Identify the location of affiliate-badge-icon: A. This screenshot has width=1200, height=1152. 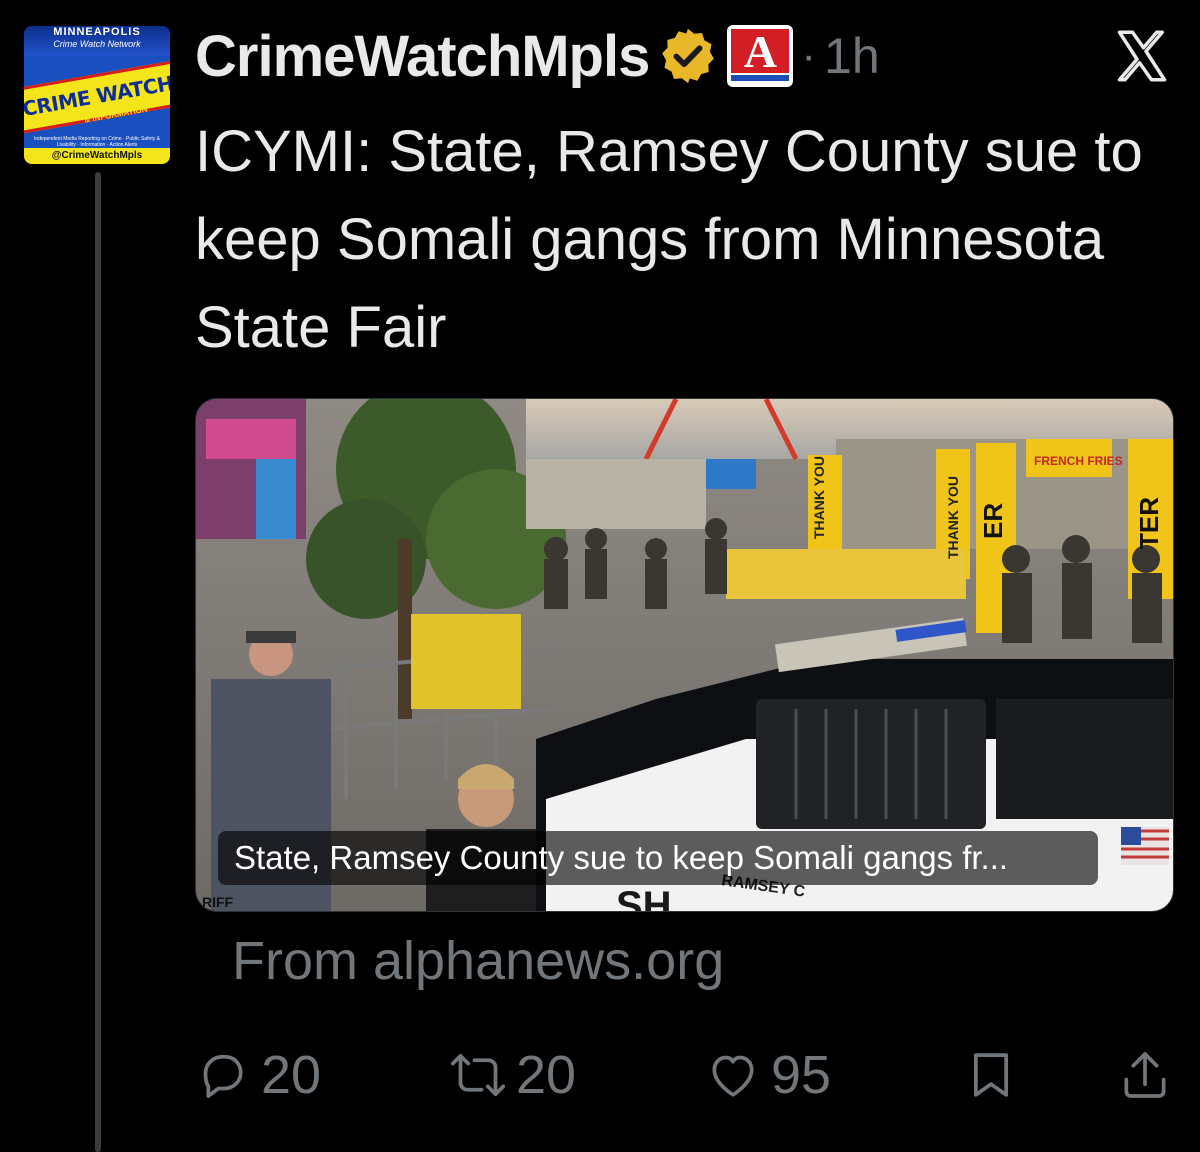
(760, 56).